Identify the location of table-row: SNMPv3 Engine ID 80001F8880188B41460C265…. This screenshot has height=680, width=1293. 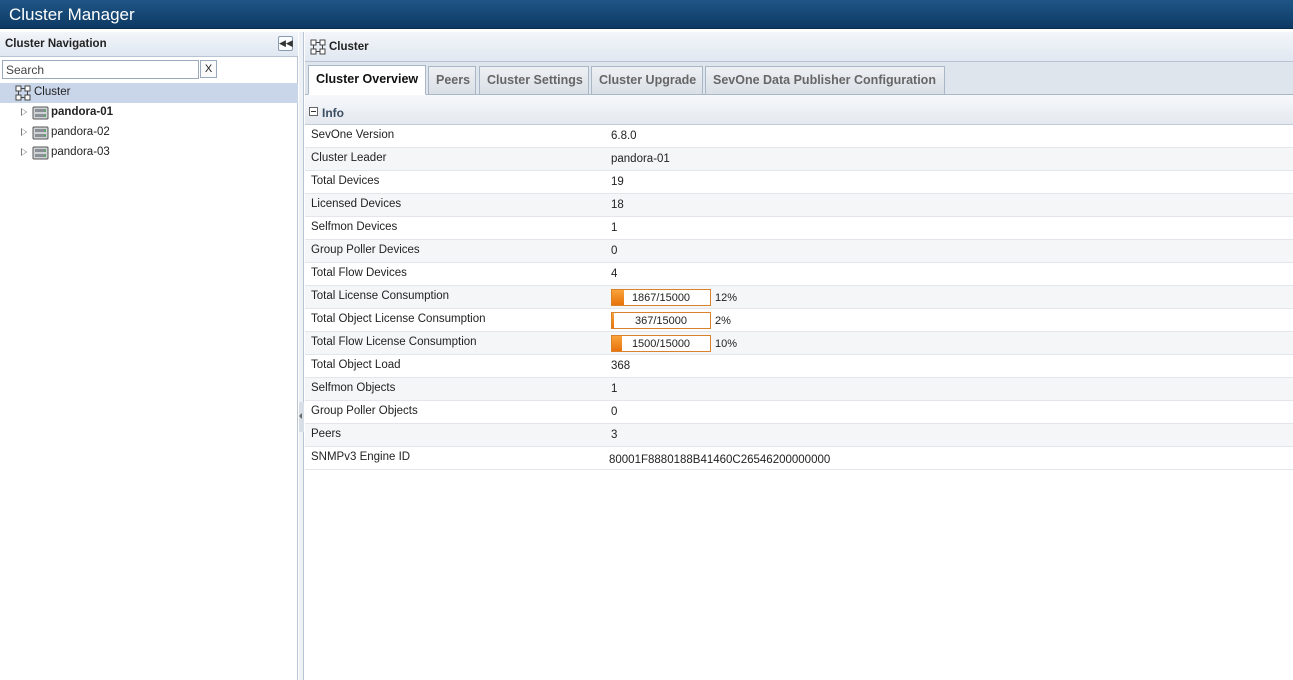
(799, 458).